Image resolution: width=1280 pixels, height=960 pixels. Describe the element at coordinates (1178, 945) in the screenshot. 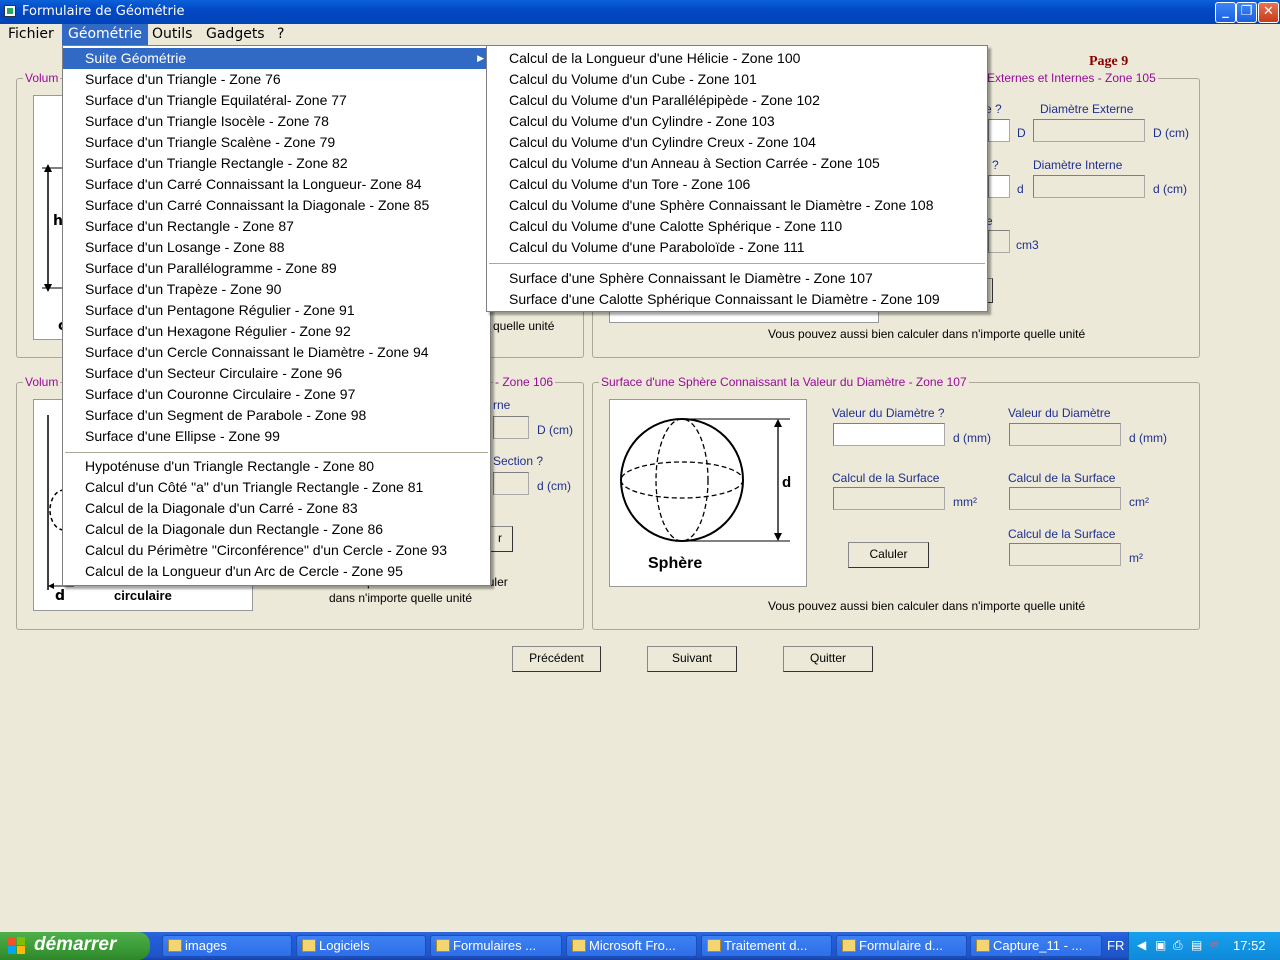

I see `printer-icon: ⎙` at that location.